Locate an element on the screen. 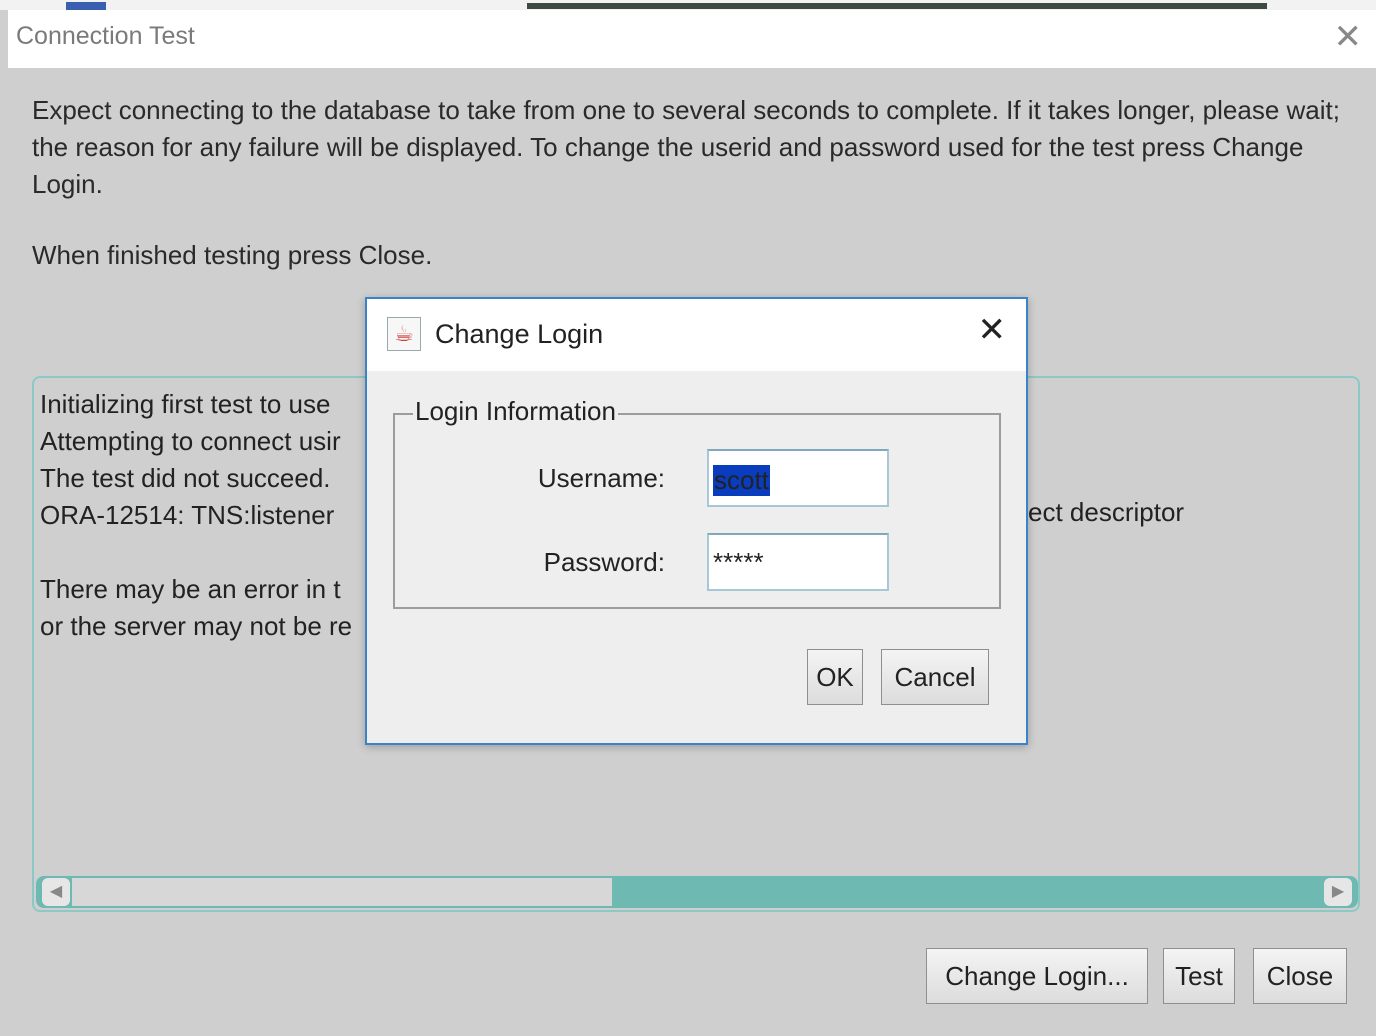  log-line: Initializing first test to use is located at coordinates (185, 404).